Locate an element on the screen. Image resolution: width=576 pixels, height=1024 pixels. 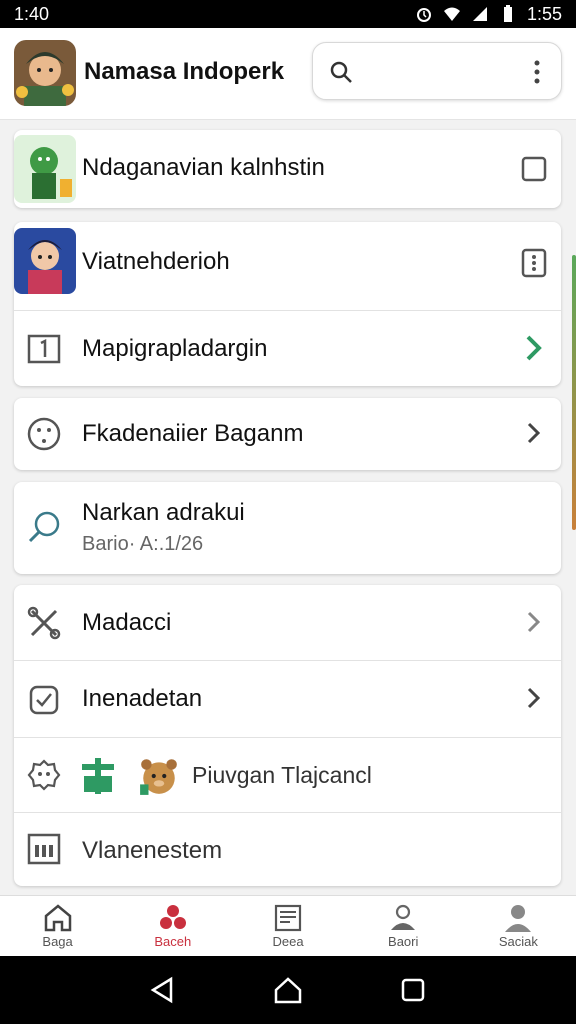
app-avatar is located at coordinates (45, 73).